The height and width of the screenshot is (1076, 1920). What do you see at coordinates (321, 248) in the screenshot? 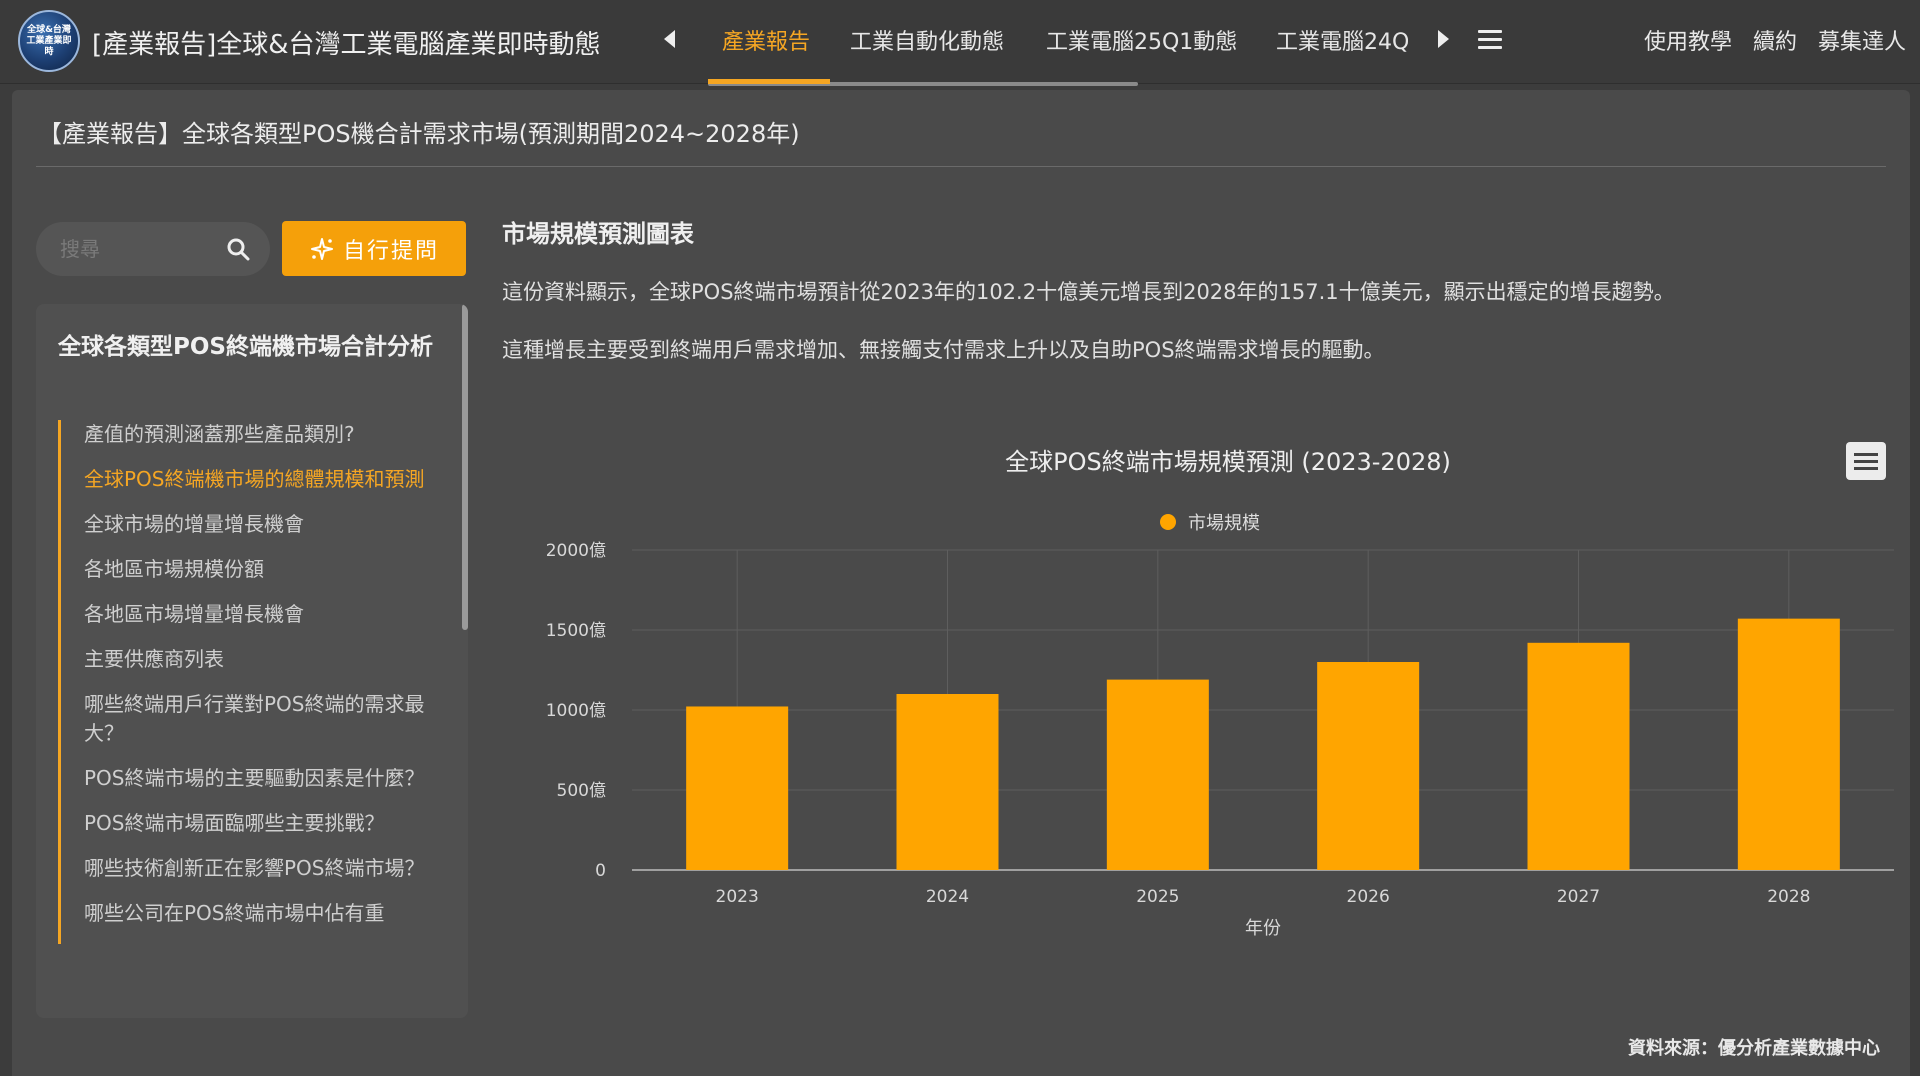
I see `sparkle-icon` at bounding box center [321, 248].